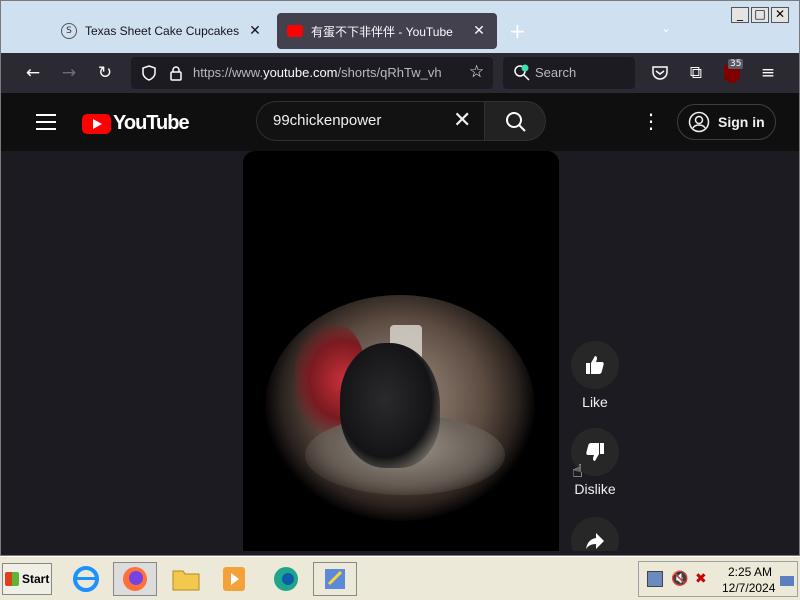 The height and width of the screenshot is (600, 800). I want to click on internet-explorer-icon, so click(86, 579).